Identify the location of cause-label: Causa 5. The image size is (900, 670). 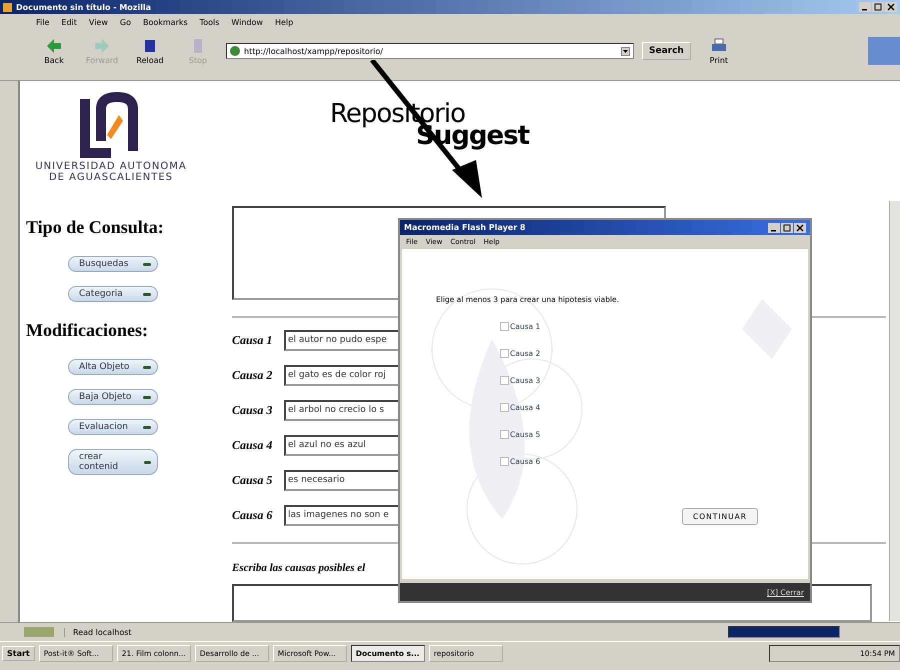
(253, 480).